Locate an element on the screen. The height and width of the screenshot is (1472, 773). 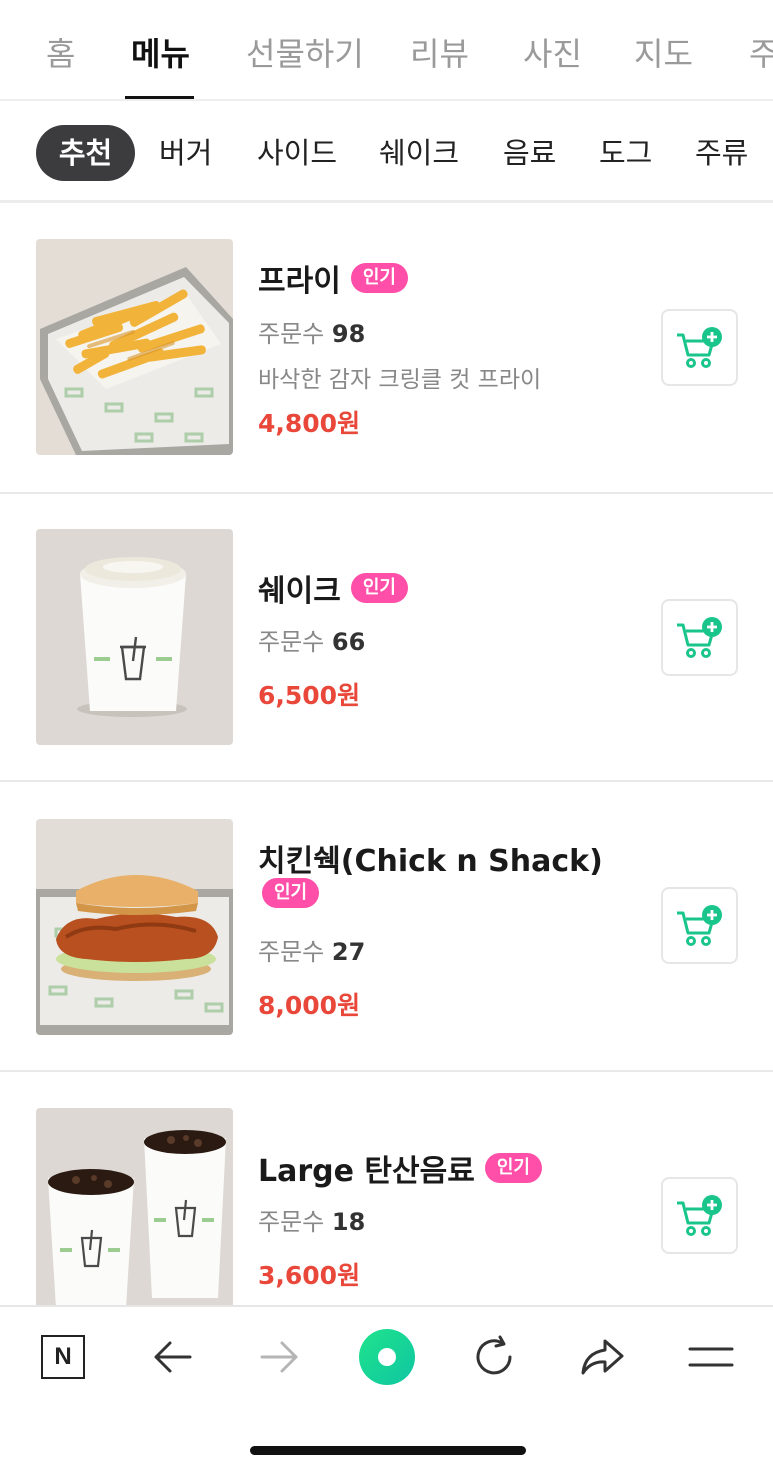
item-price: 3,600원 is located at coordinates (309, 1275).